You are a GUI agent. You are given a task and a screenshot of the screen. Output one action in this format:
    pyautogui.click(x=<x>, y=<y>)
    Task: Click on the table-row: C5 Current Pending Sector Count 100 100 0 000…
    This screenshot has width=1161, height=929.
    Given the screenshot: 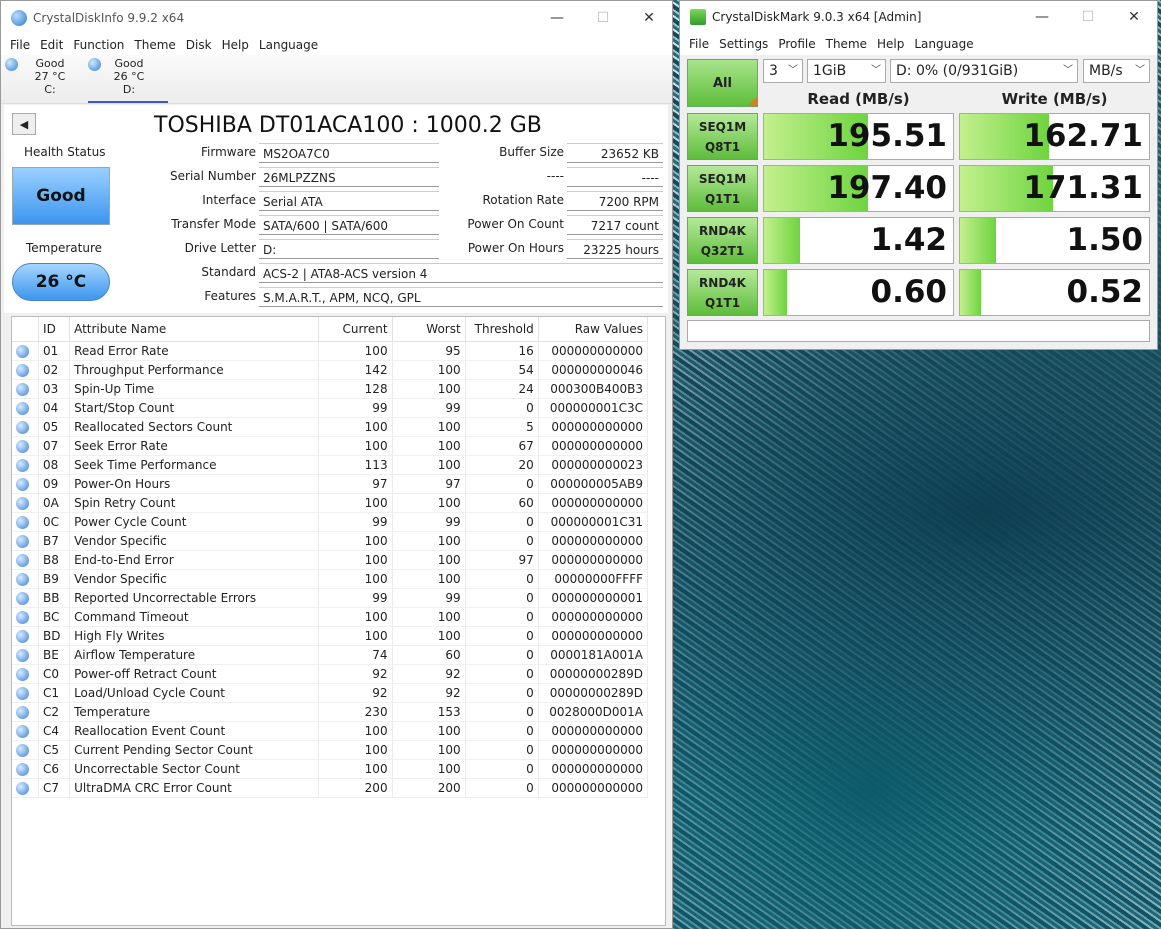 What is the action you would take?
    pyautogui.click(x=330, y=750)
    